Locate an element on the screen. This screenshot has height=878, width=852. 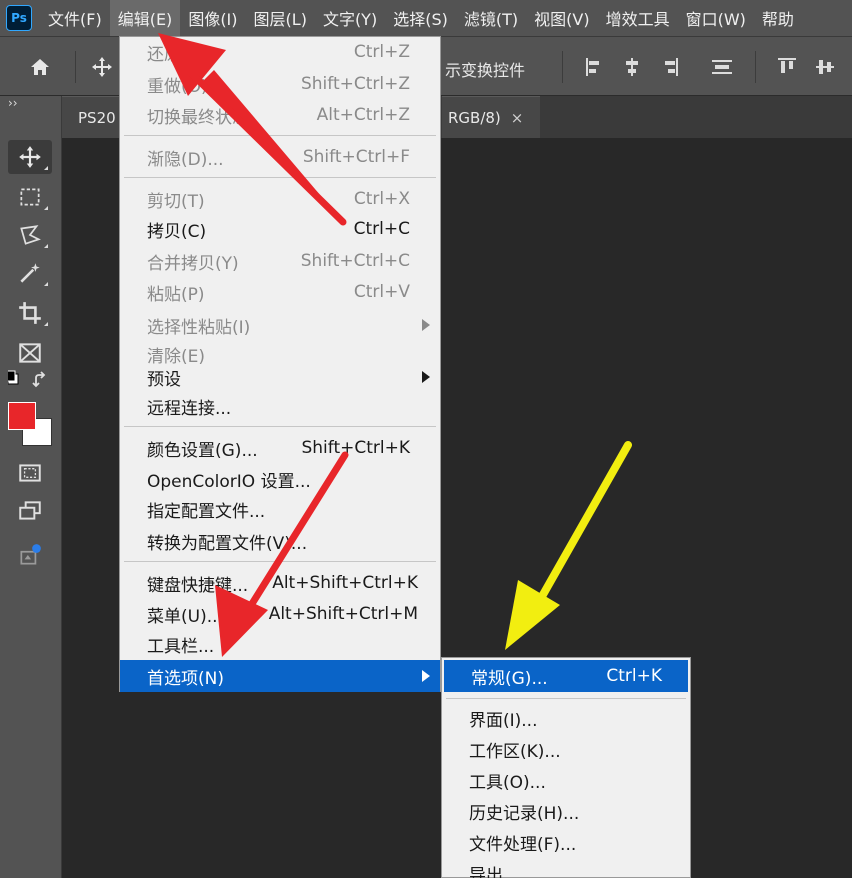
rectangular-marquee-icon is located at coordinates (30, 197).